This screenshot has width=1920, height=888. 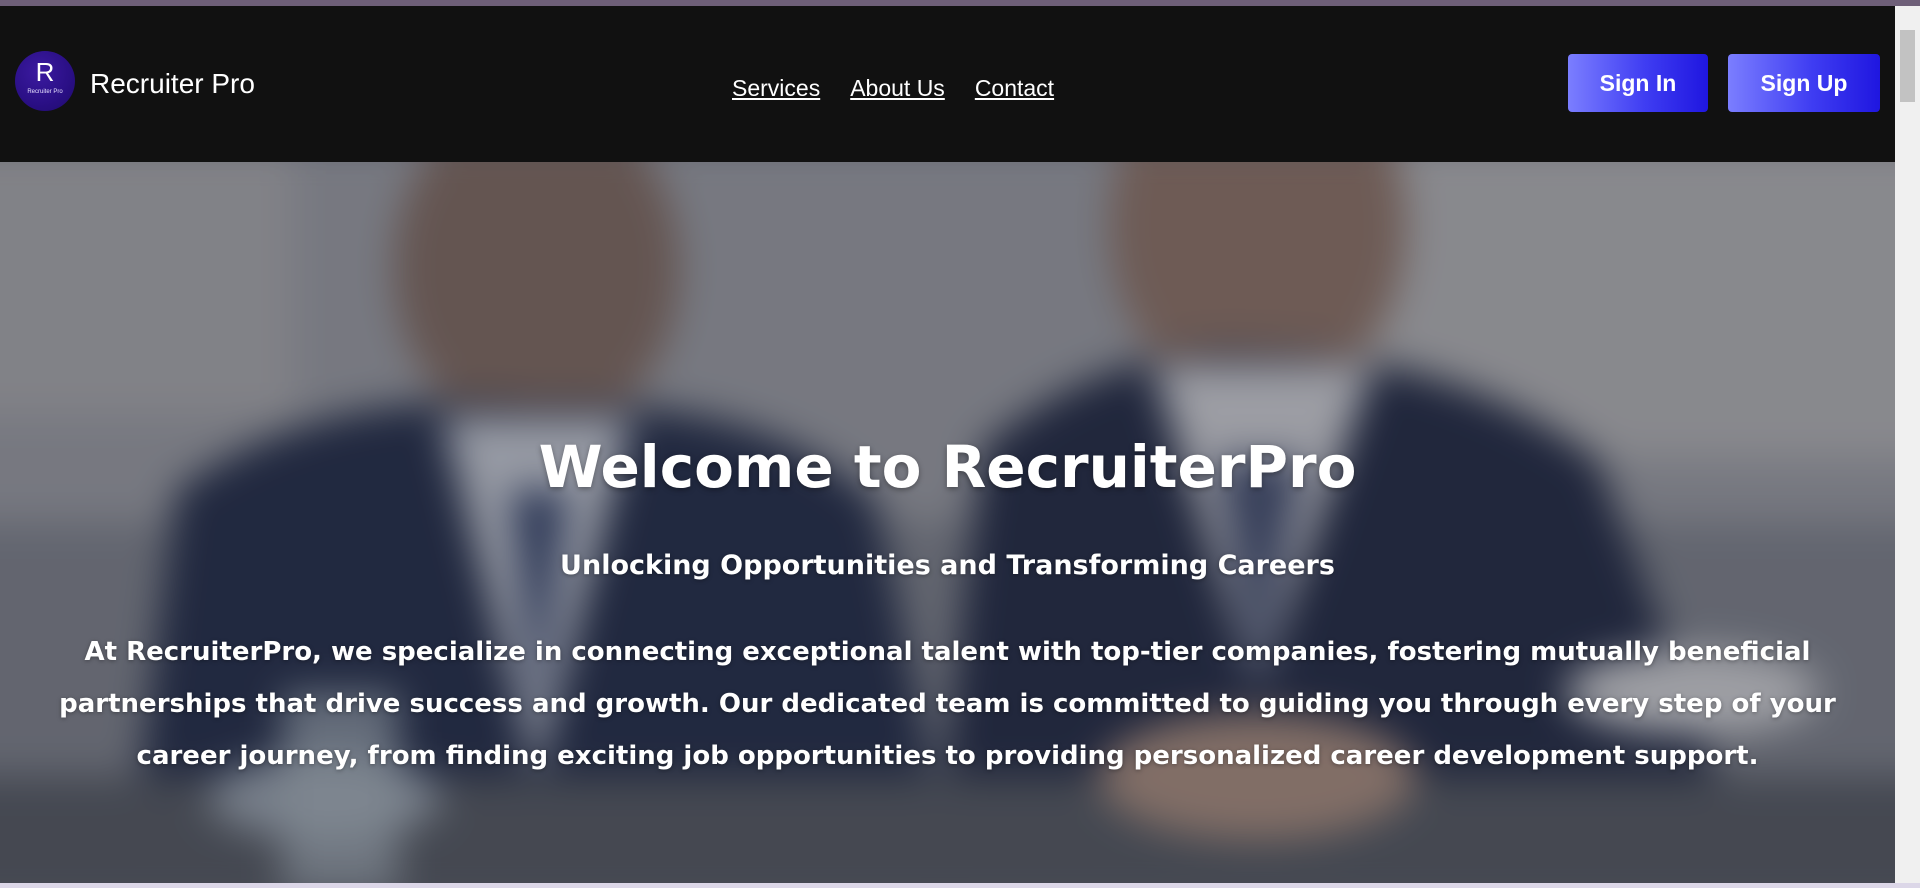 What do you see at coordinates (1014, 88) in the screenshot?
I see `nav-link-contact: Contact` at bounding box center [1014, 88].